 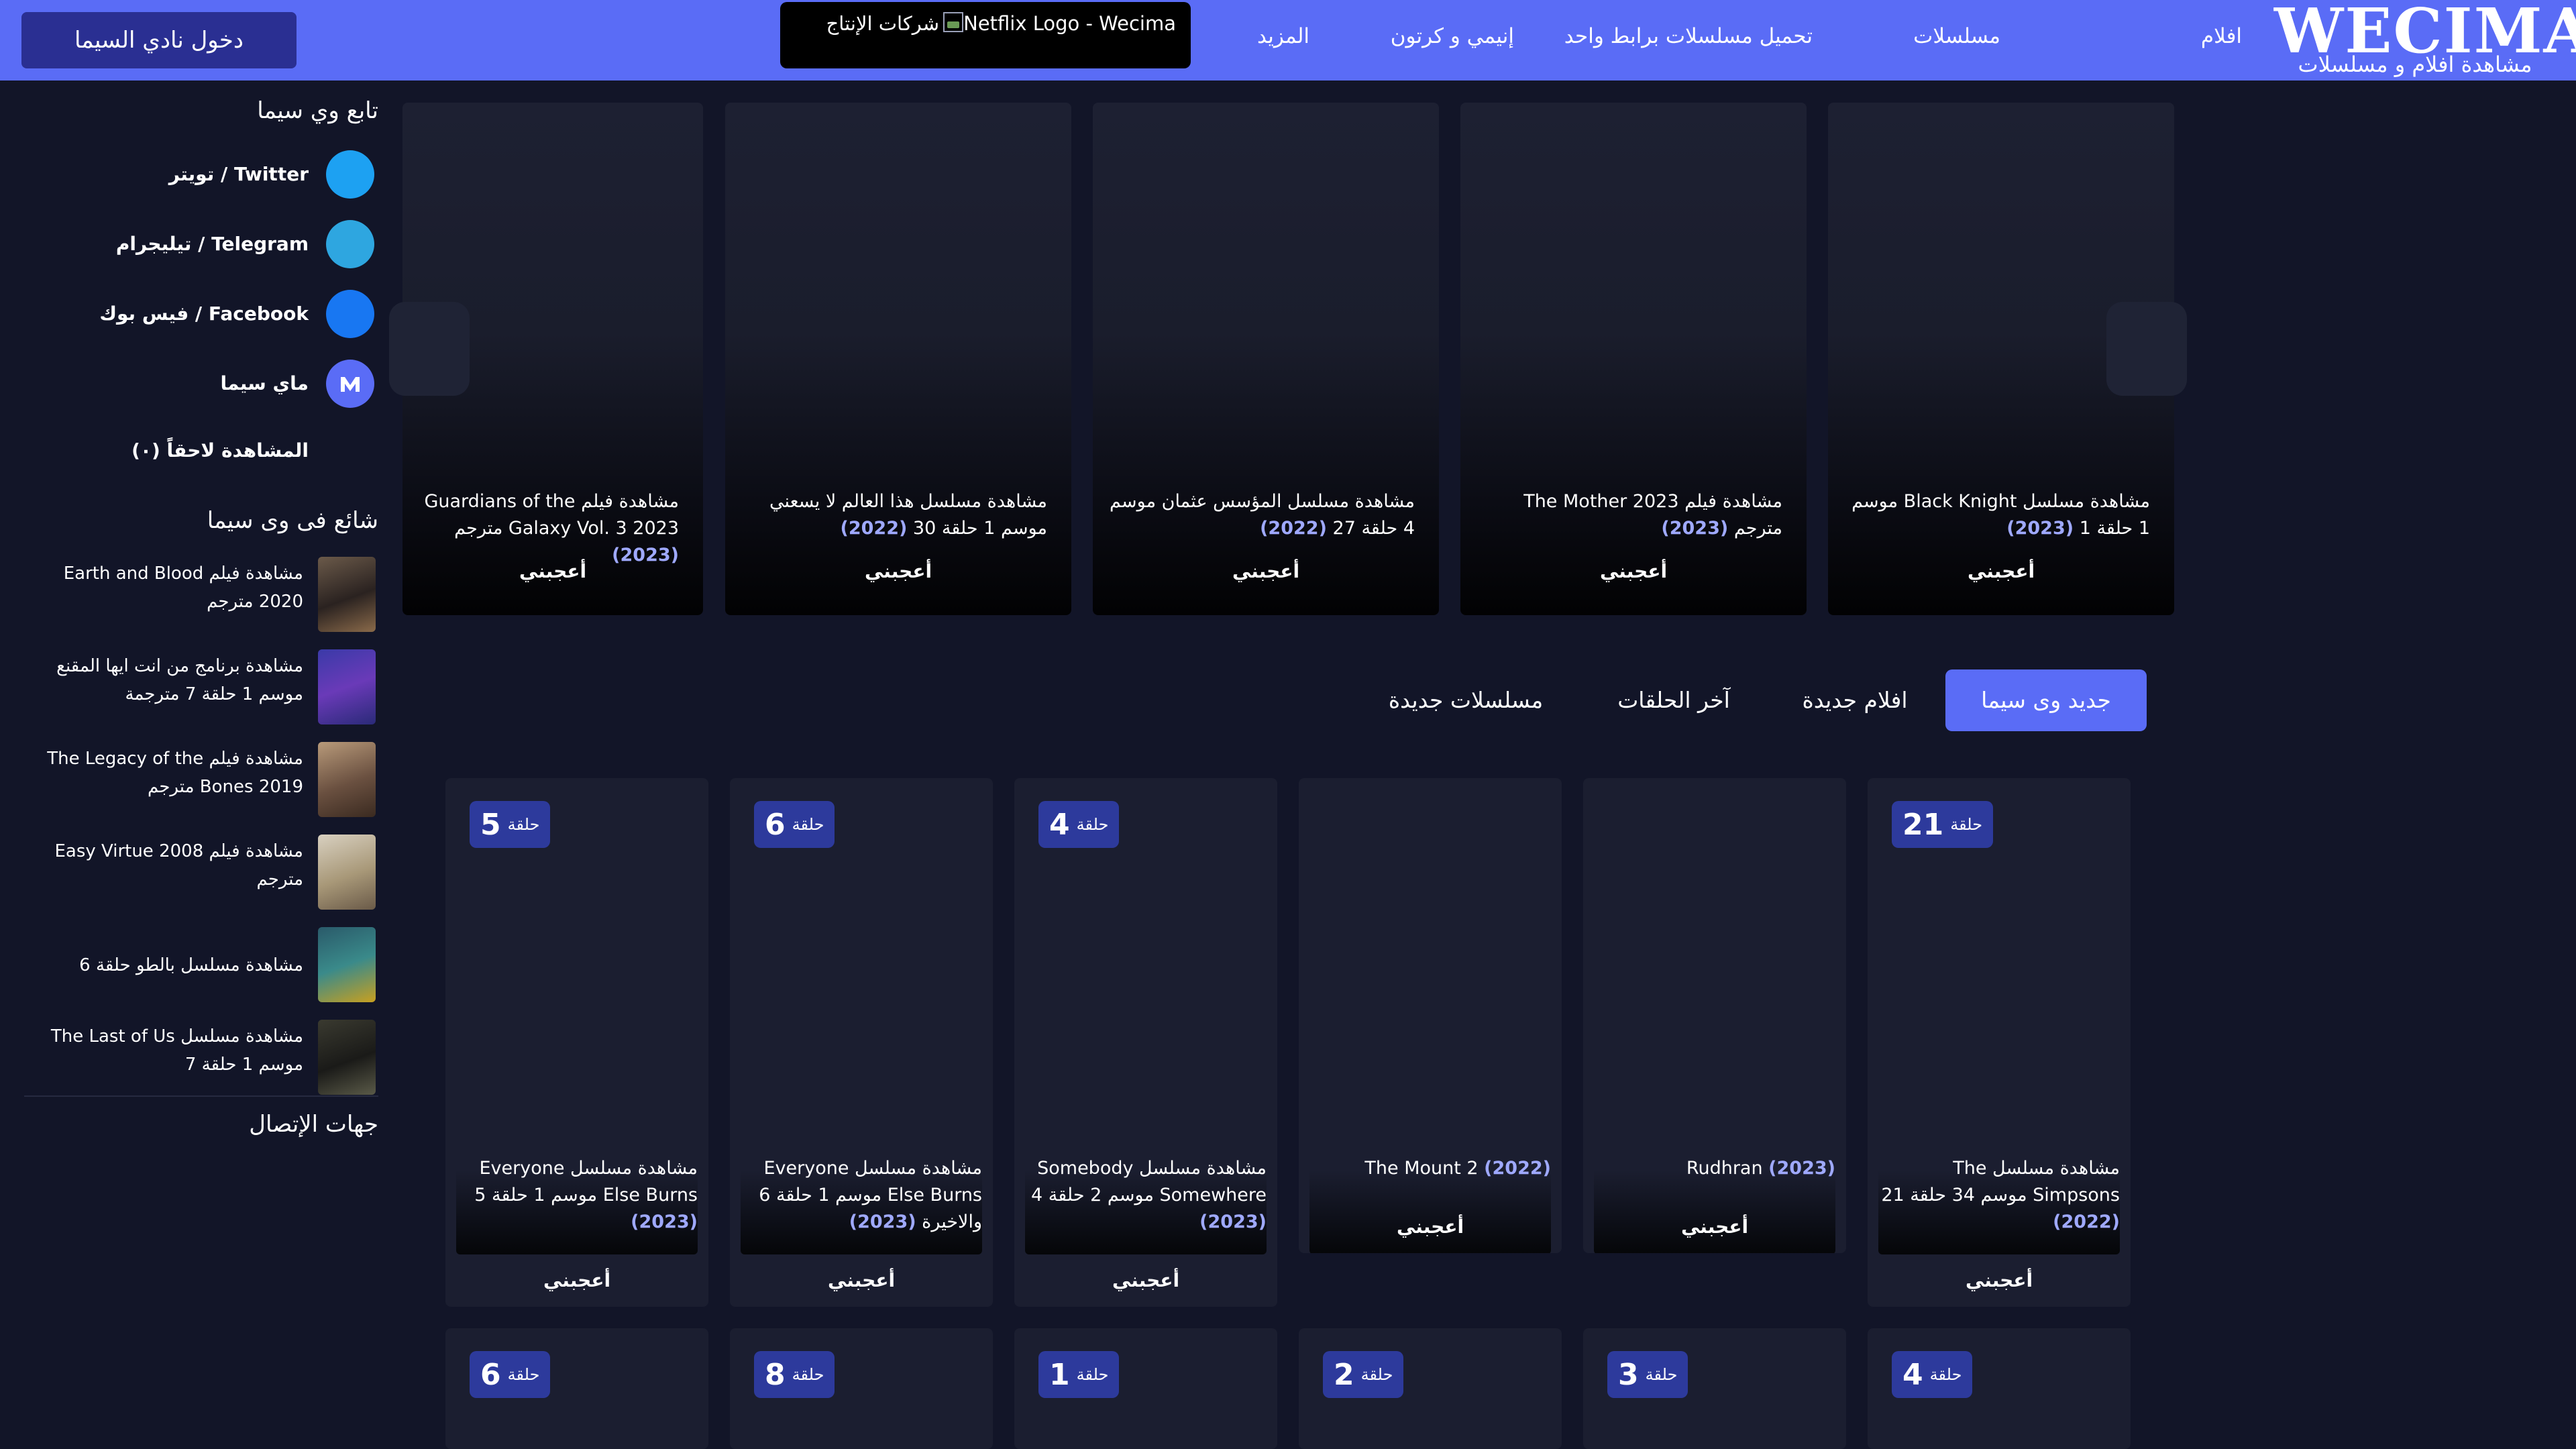 I want to click on netflix-logo-image: Netflix Logo - Wecima, so click(x=1058, y=23).